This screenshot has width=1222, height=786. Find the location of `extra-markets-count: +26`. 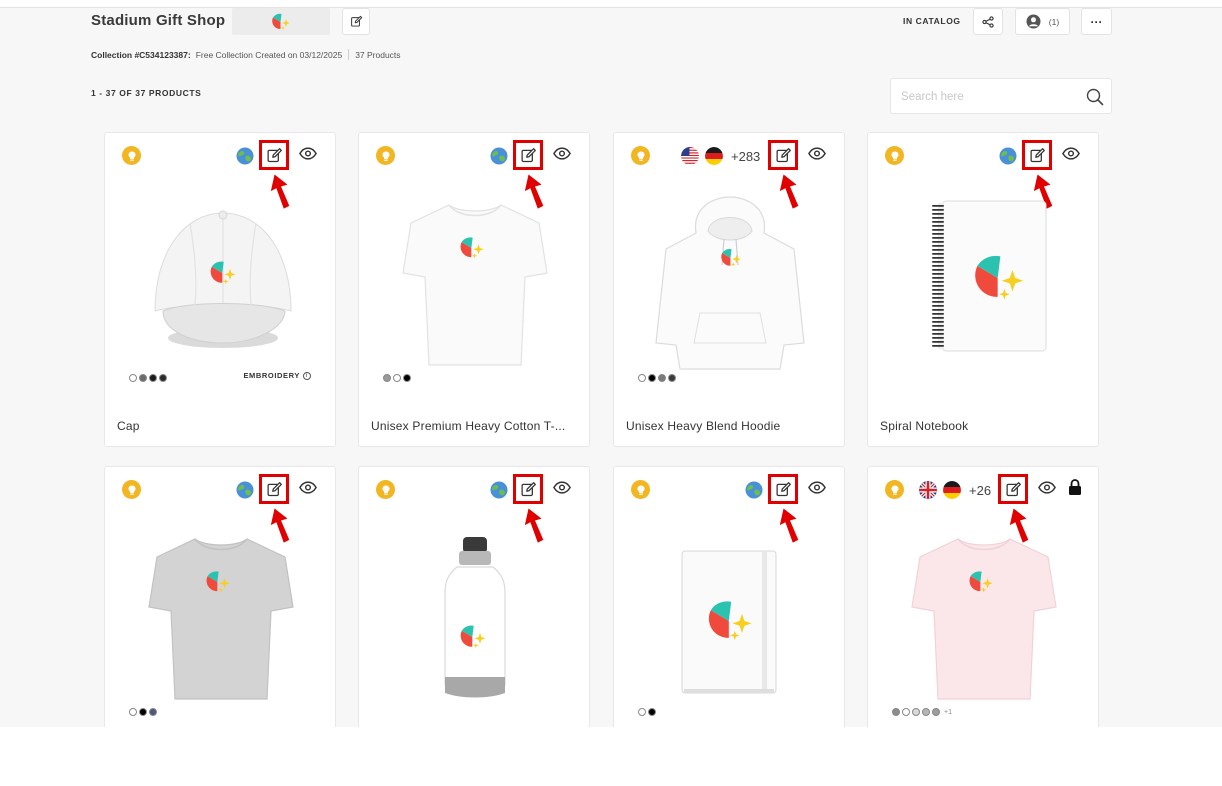

extra-markets-count: +26 is located at coordinates (980, 490).